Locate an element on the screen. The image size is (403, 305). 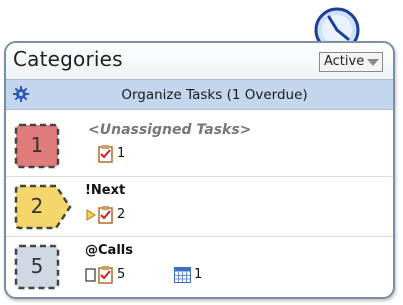
category-name: @Calls is located at coordinates (109, 250).